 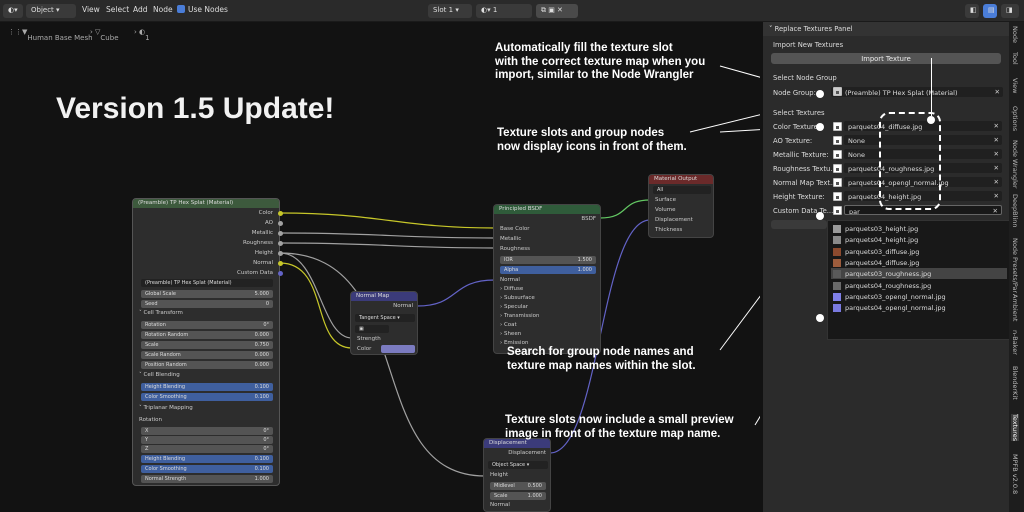 I want to click on editor-type-dropdown: ◐▾, so click(x=13, y=11).